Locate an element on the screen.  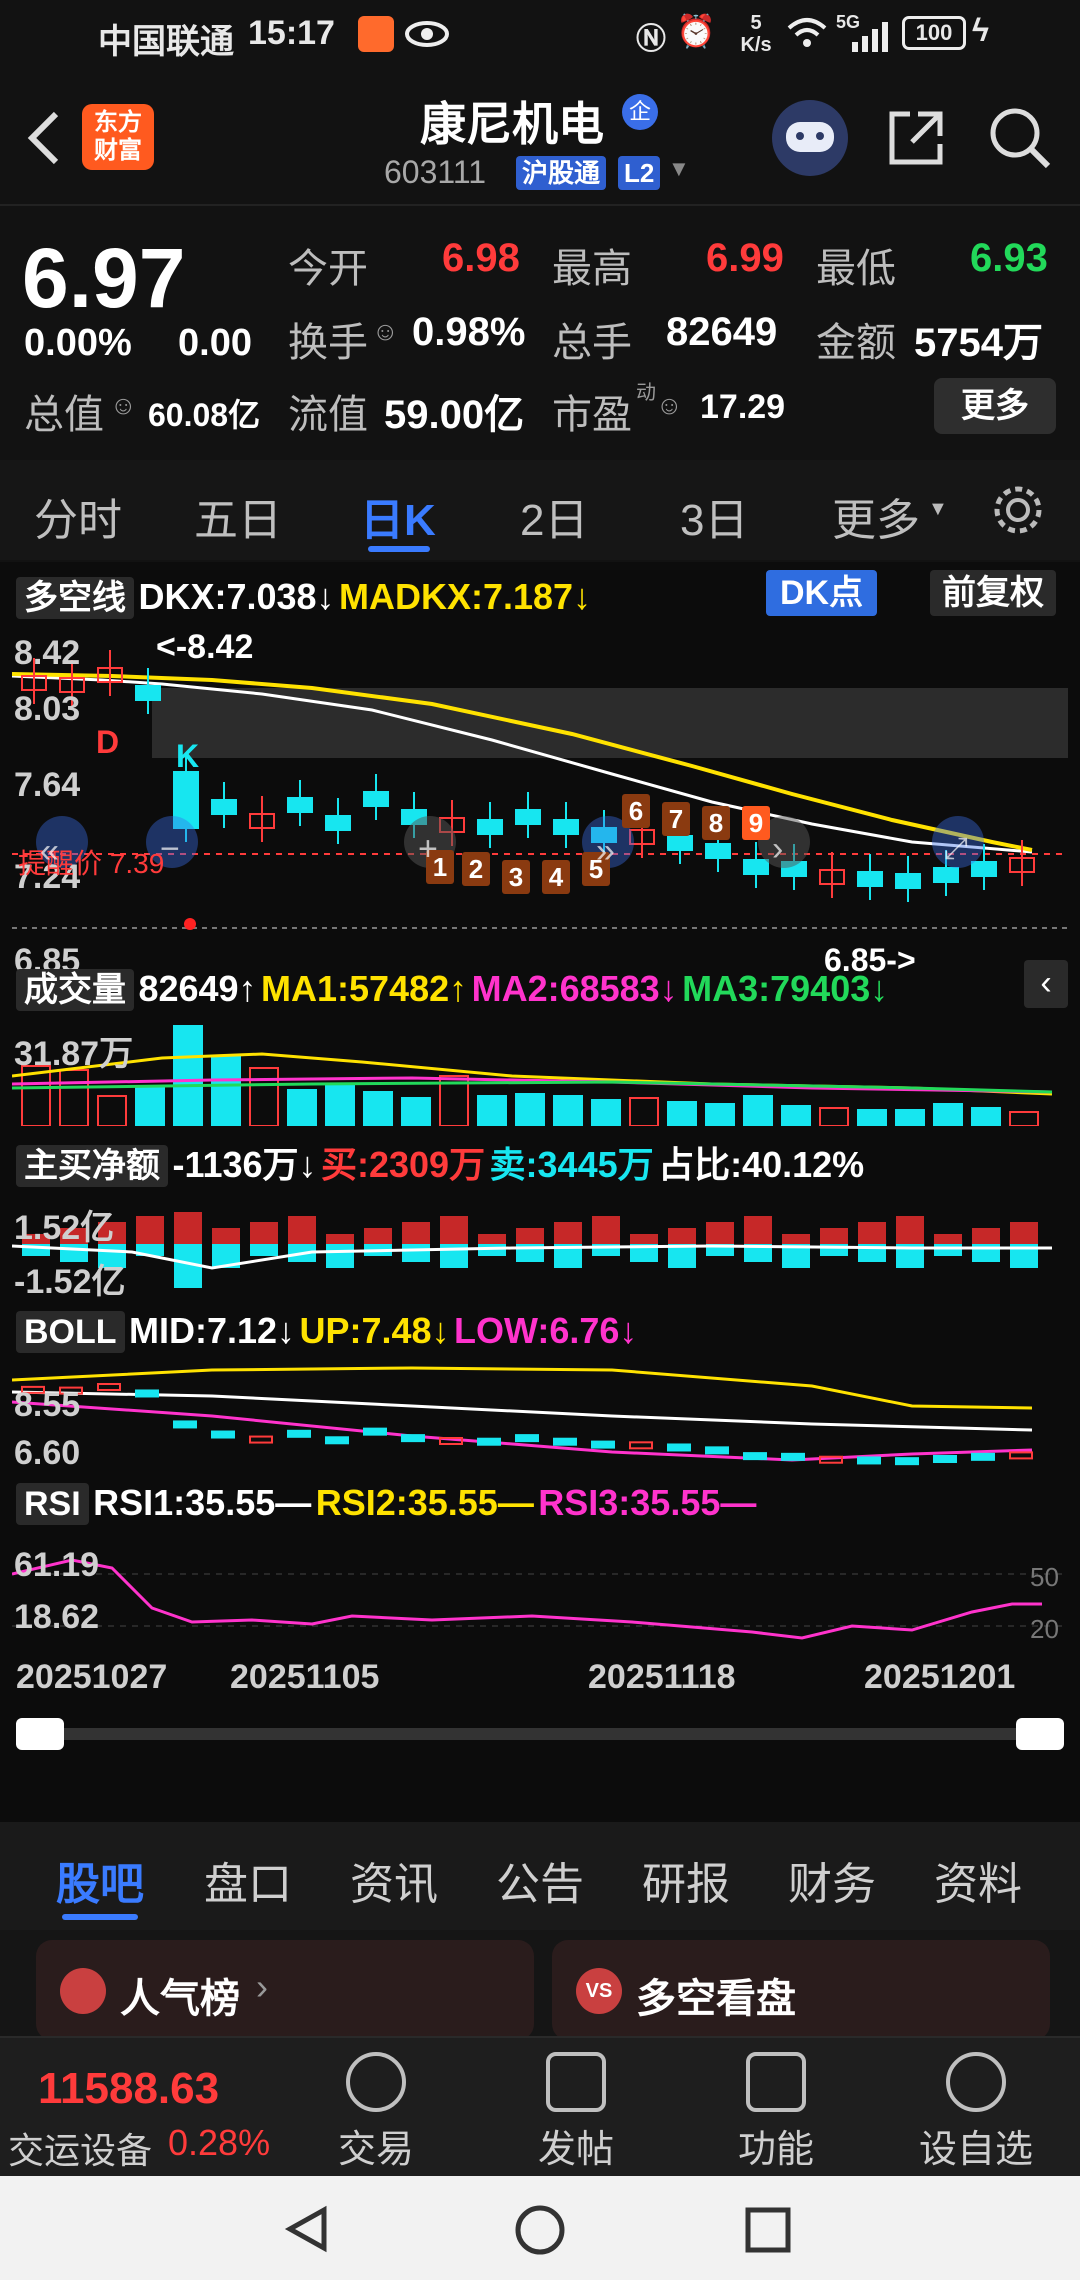
logo-line-2: 财富 is located at coordinates (118, 150).